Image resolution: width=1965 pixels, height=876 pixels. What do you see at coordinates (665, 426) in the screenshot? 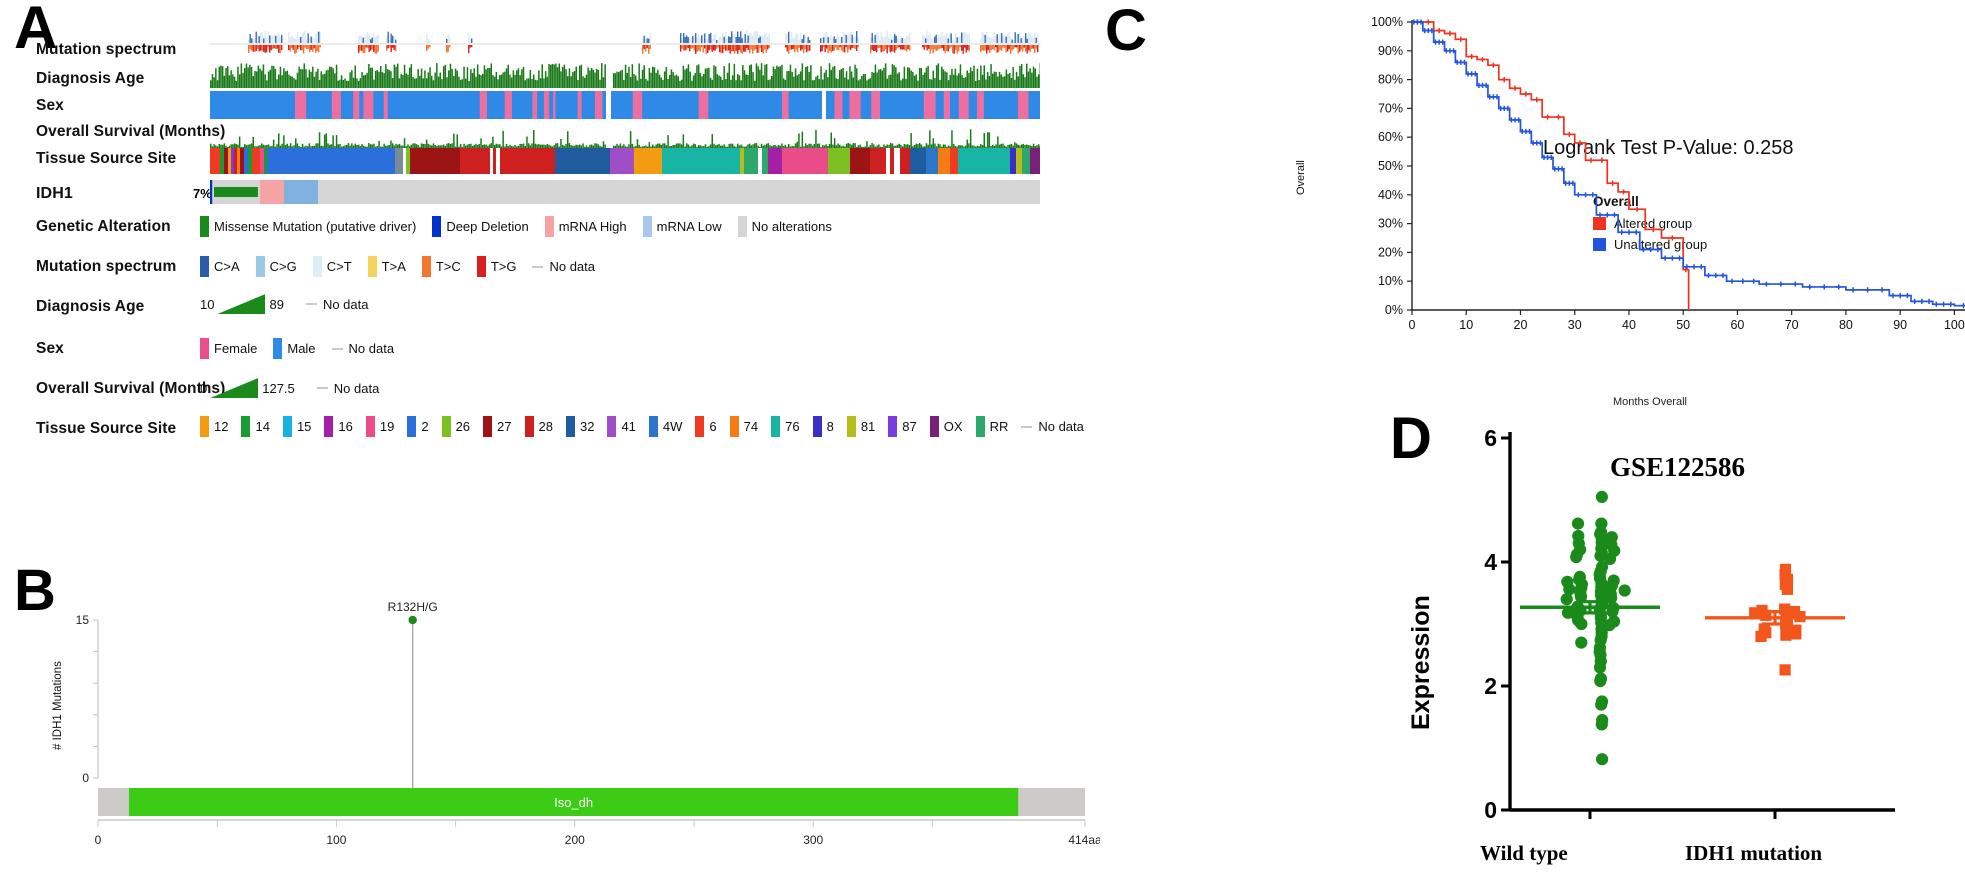
I see `legend-item-tss-11: 4W` at bounding box center [665, 426].